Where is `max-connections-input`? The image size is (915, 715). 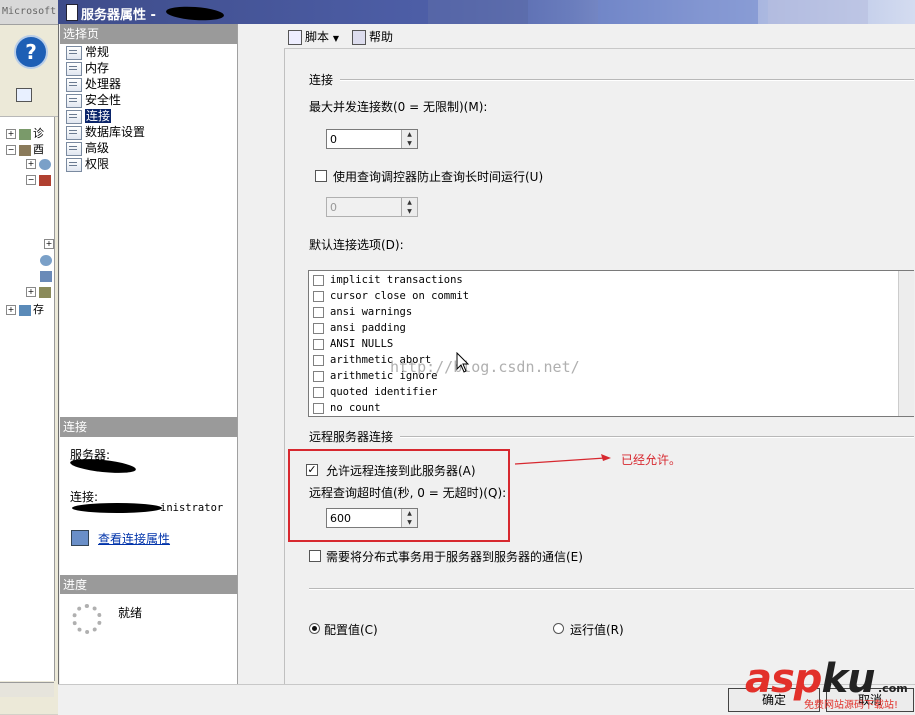
max-connections-input is located at coordinates (366, 139).